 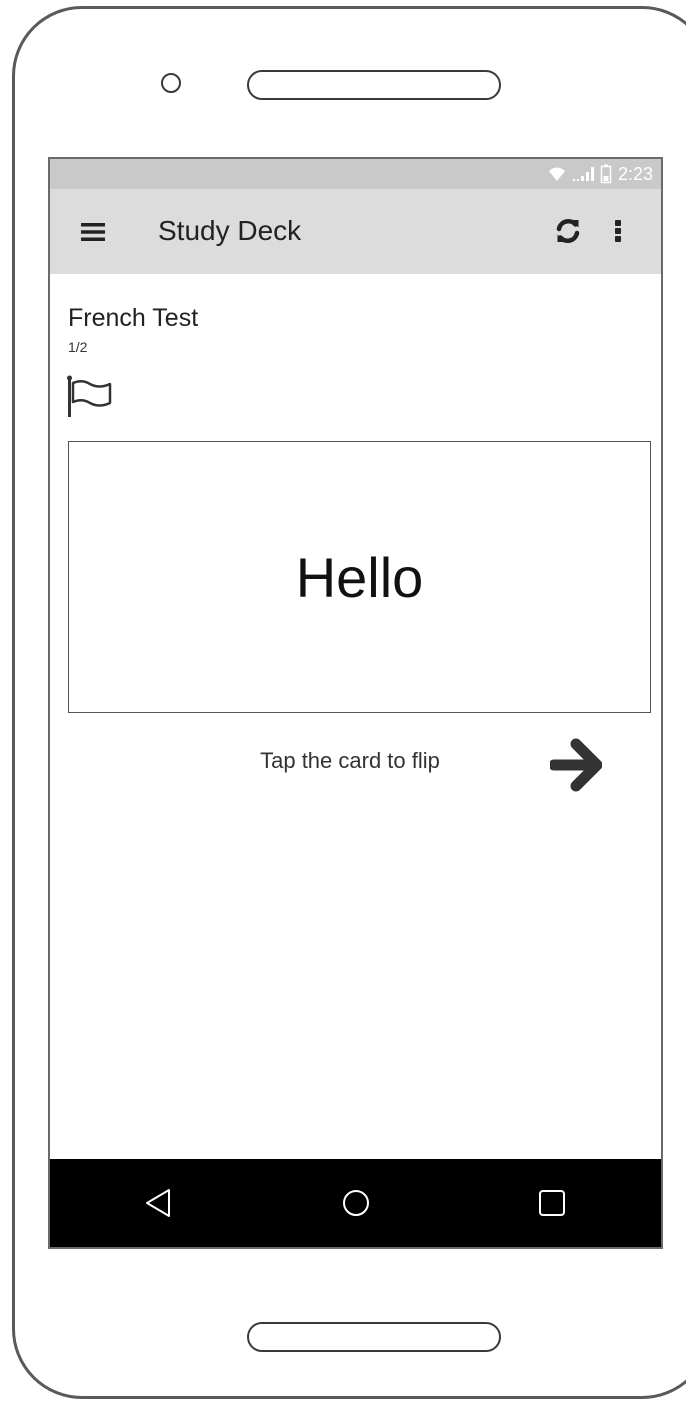 What do you see at coordinates (355, 174) in the screenshot?
I see `status-bar: 2:23` at bounding box center [355, 174].